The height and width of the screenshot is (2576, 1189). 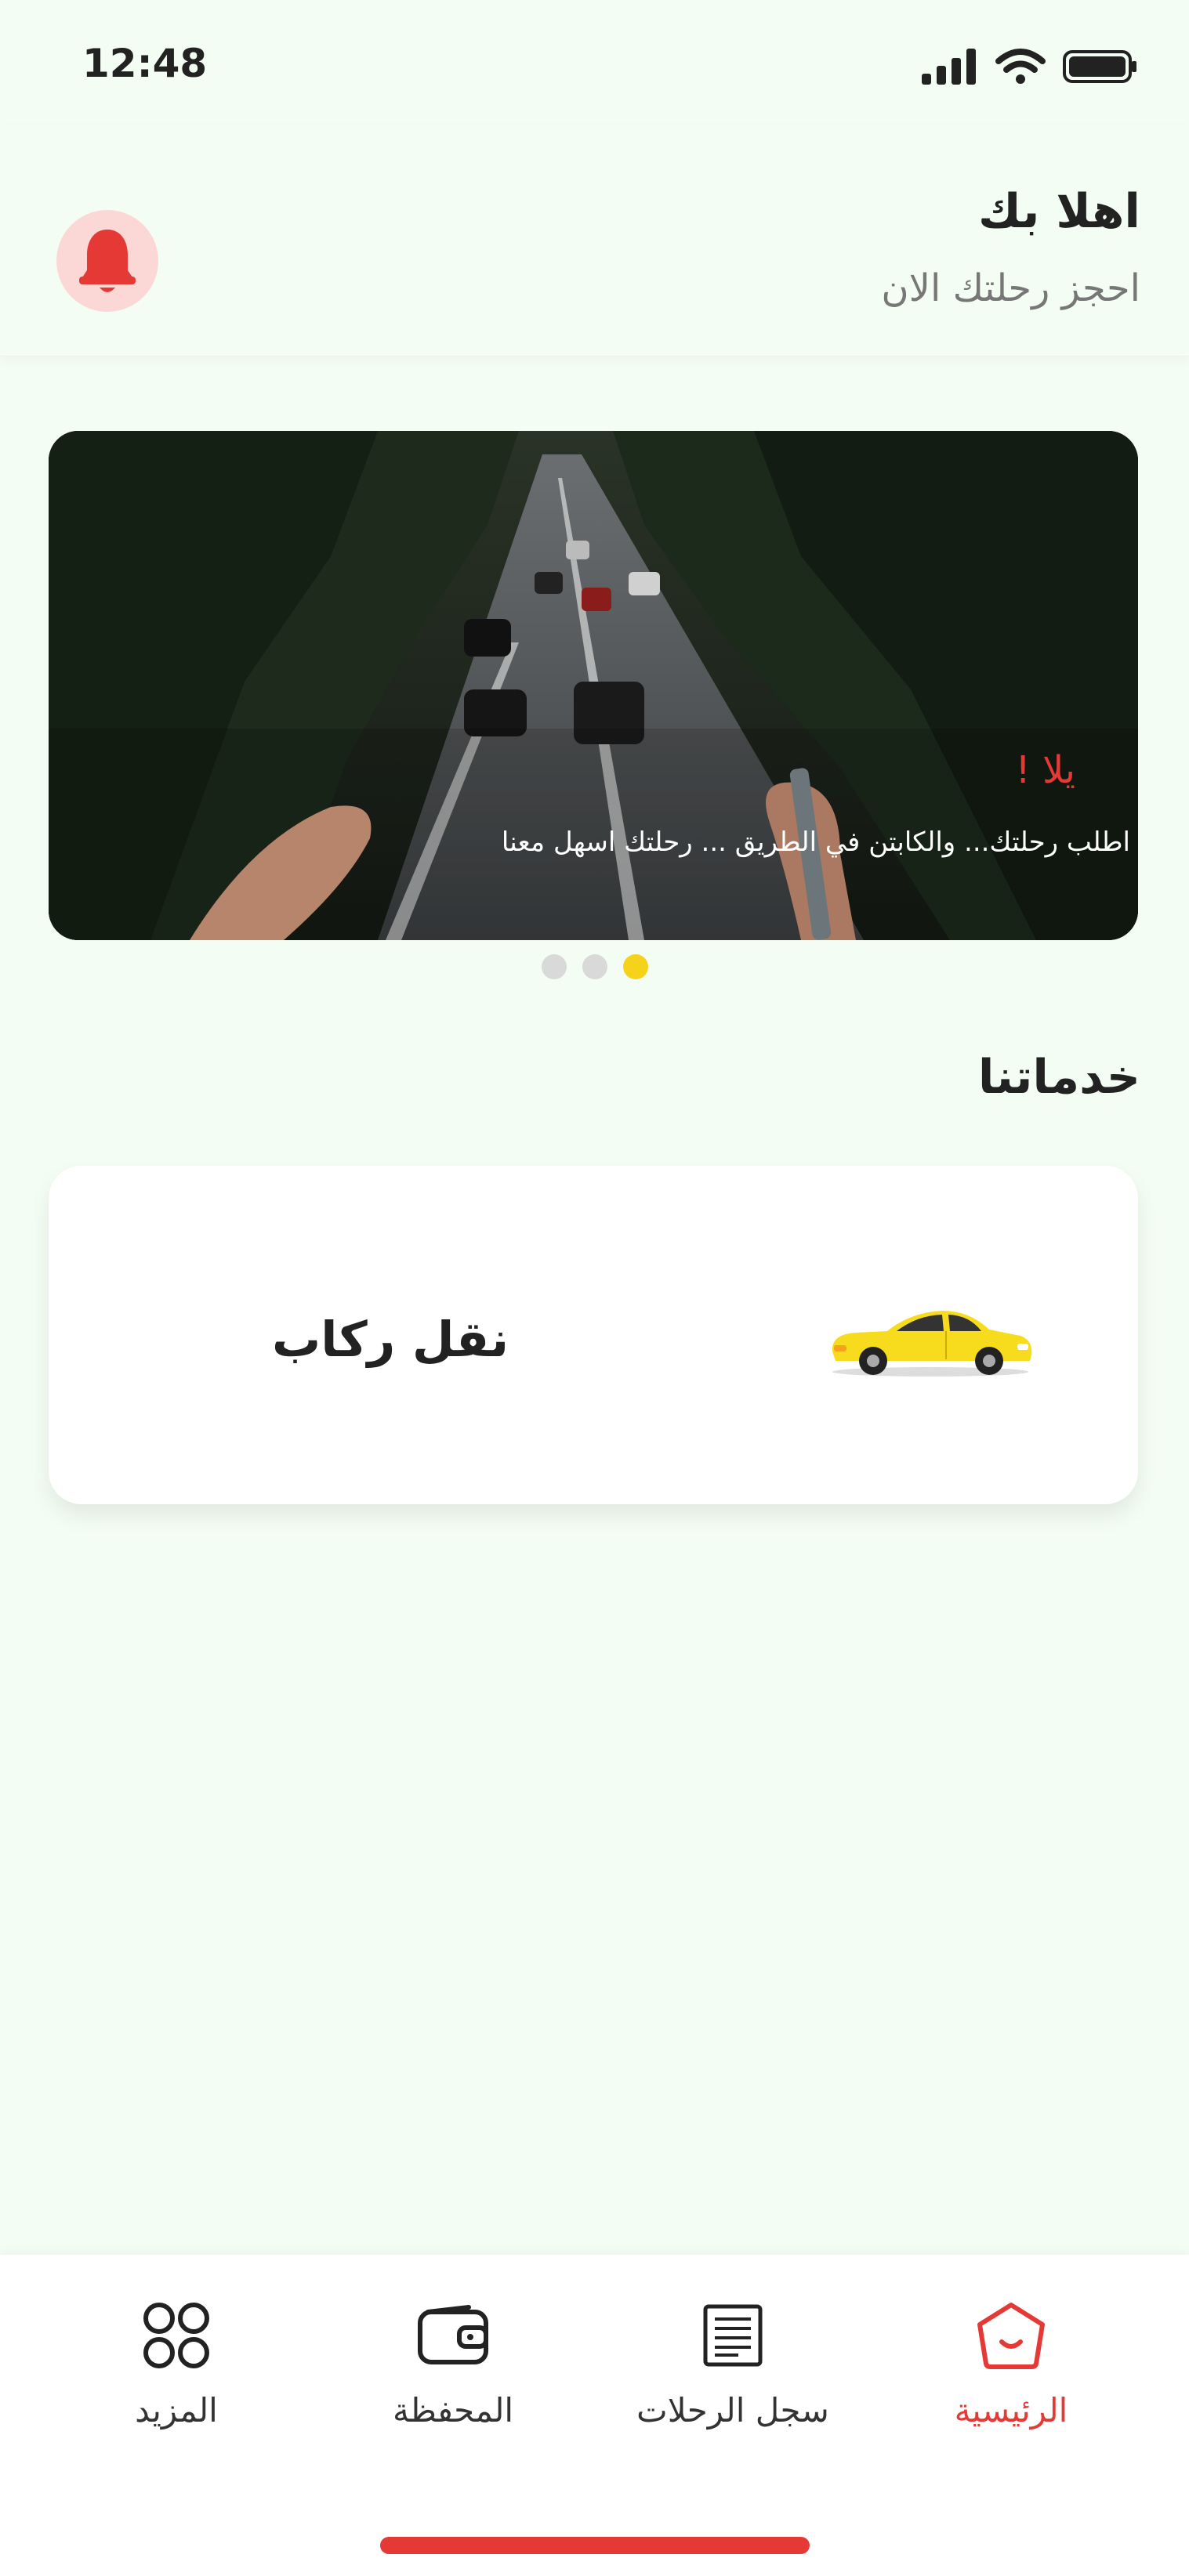 What do you see at coordinates (593, 1335) in the screenshot?
I see `service-card-passenger-transport: نقل ركاب` at bounding box center [593, 1335].